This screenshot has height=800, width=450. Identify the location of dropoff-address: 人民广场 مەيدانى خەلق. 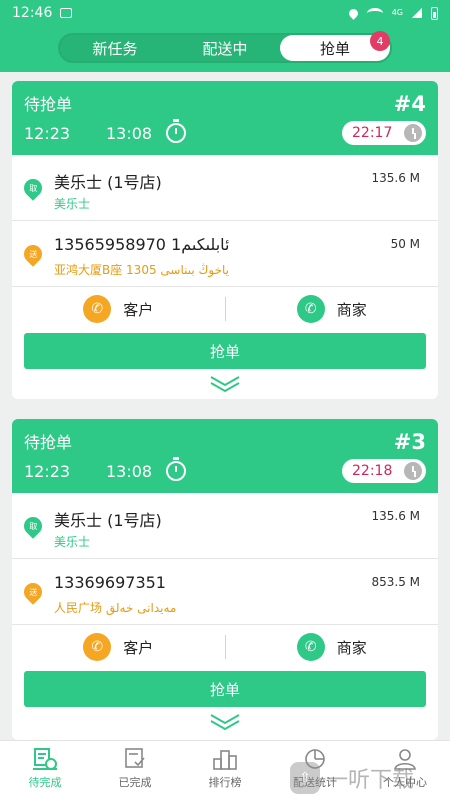
(115, 608).